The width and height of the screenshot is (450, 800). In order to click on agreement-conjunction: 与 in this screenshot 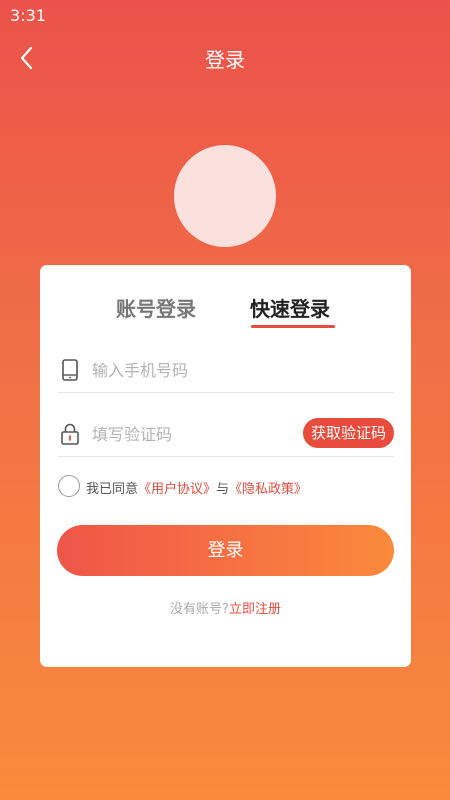, I will do `click(223, 489)`.